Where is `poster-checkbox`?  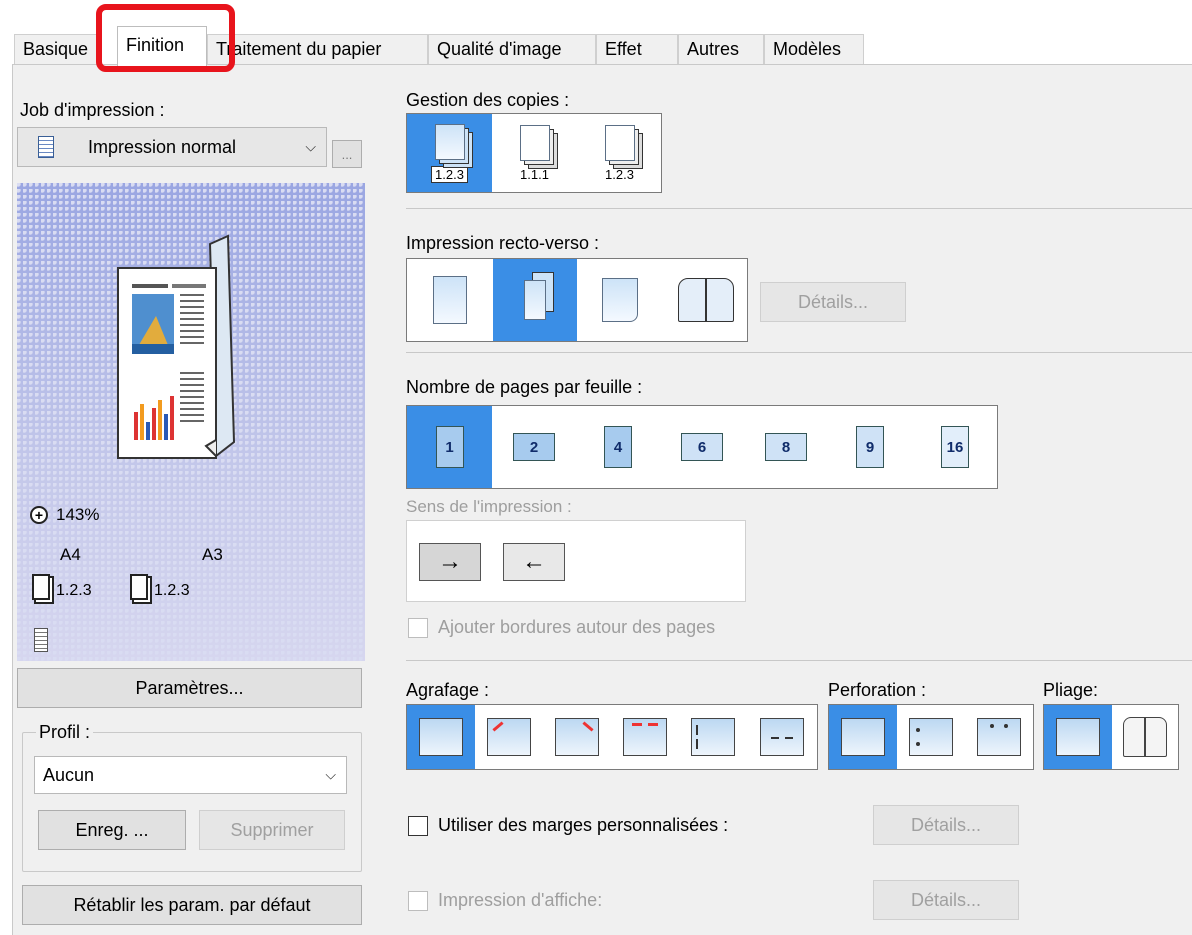 poster-checkbox is located at coordinates (418, 901).